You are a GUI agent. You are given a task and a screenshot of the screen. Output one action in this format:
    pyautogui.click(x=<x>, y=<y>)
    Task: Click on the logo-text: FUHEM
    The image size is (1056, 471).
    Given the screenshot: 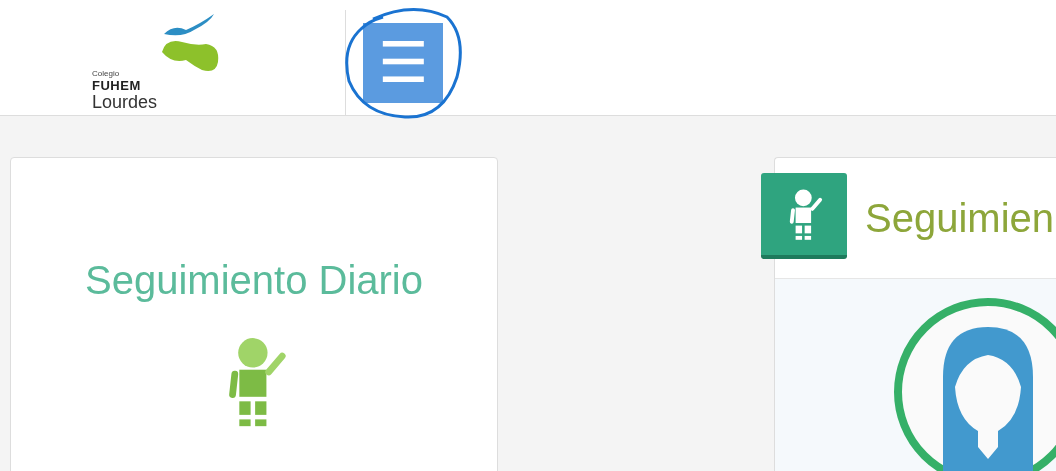 What is the action you would take?
    pyautogui.click(x=117, y=85)
    